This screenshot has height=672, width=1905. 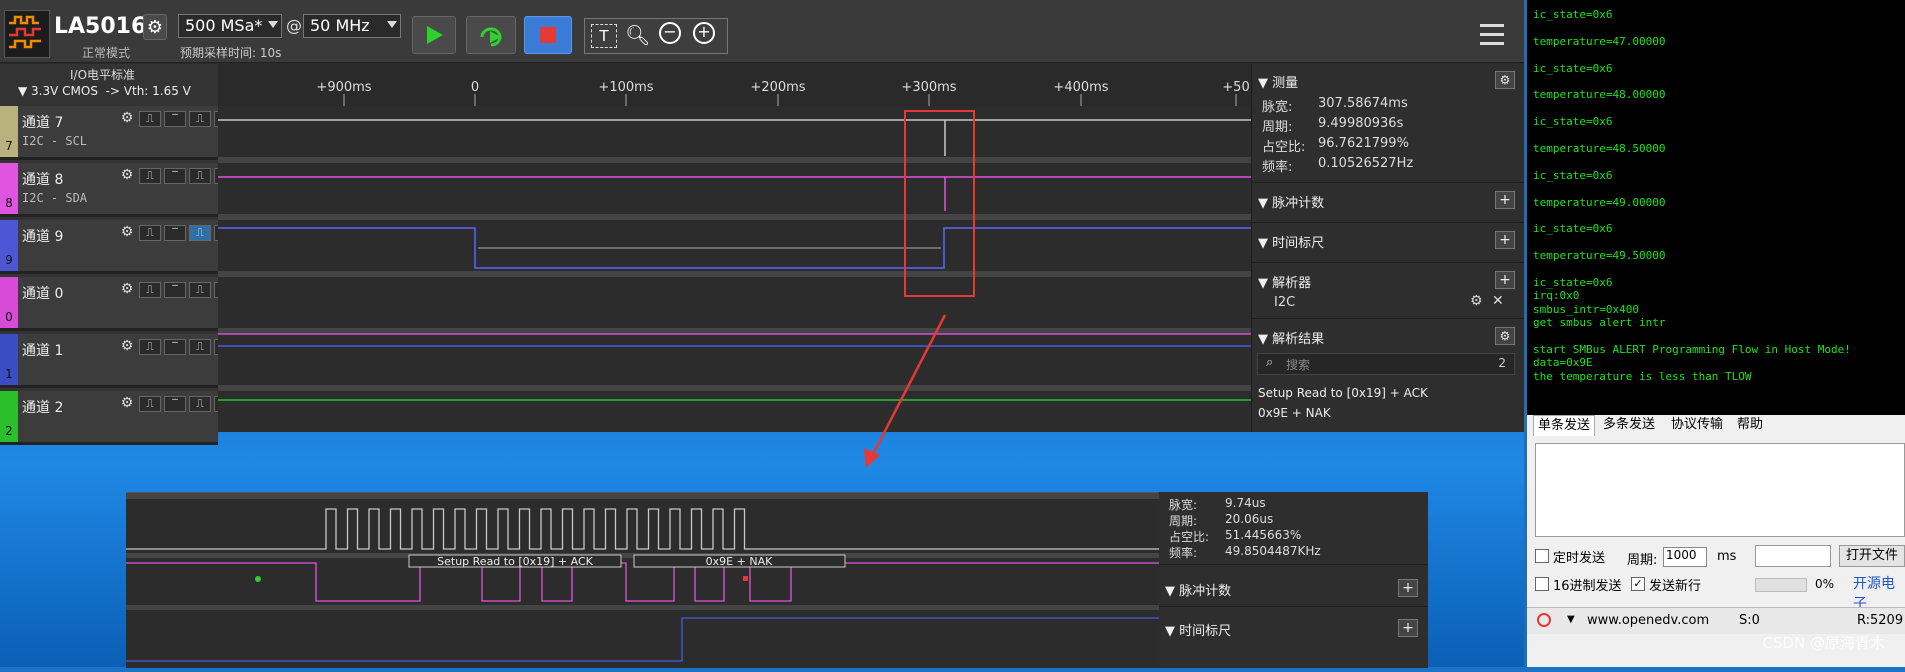 What do you see at coordinates (1505, 80) in the screenshot?
I see `measure-settings-gear-icon: ⚙` at bounding box center [1505, 80].